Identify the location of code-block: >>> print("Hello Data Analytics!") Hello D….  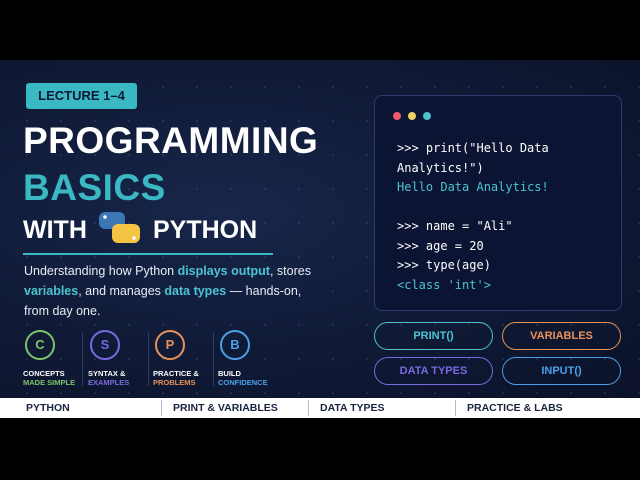
(473, 217).